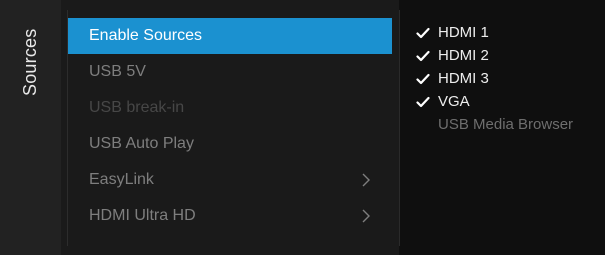 This screenshot has height=255, width=605. I want to click on menu-item-label: USB Auto Play, so click(141, 143).